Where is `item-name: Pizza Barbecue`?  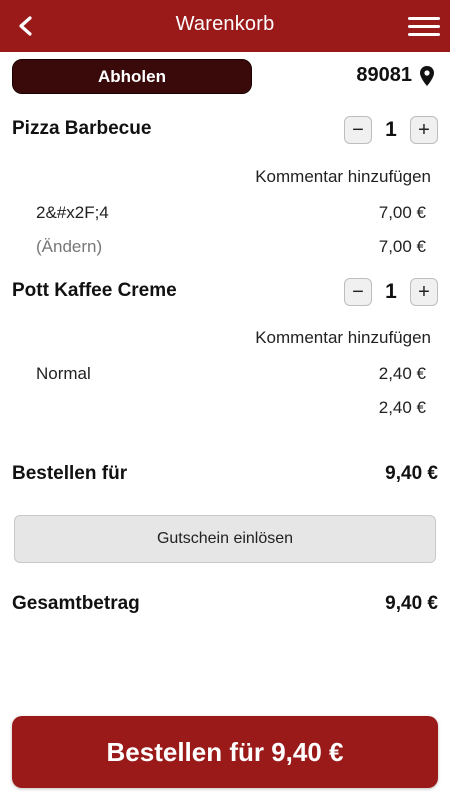
item-name: Pizza Barbecue is located at coordinates (82, 128).